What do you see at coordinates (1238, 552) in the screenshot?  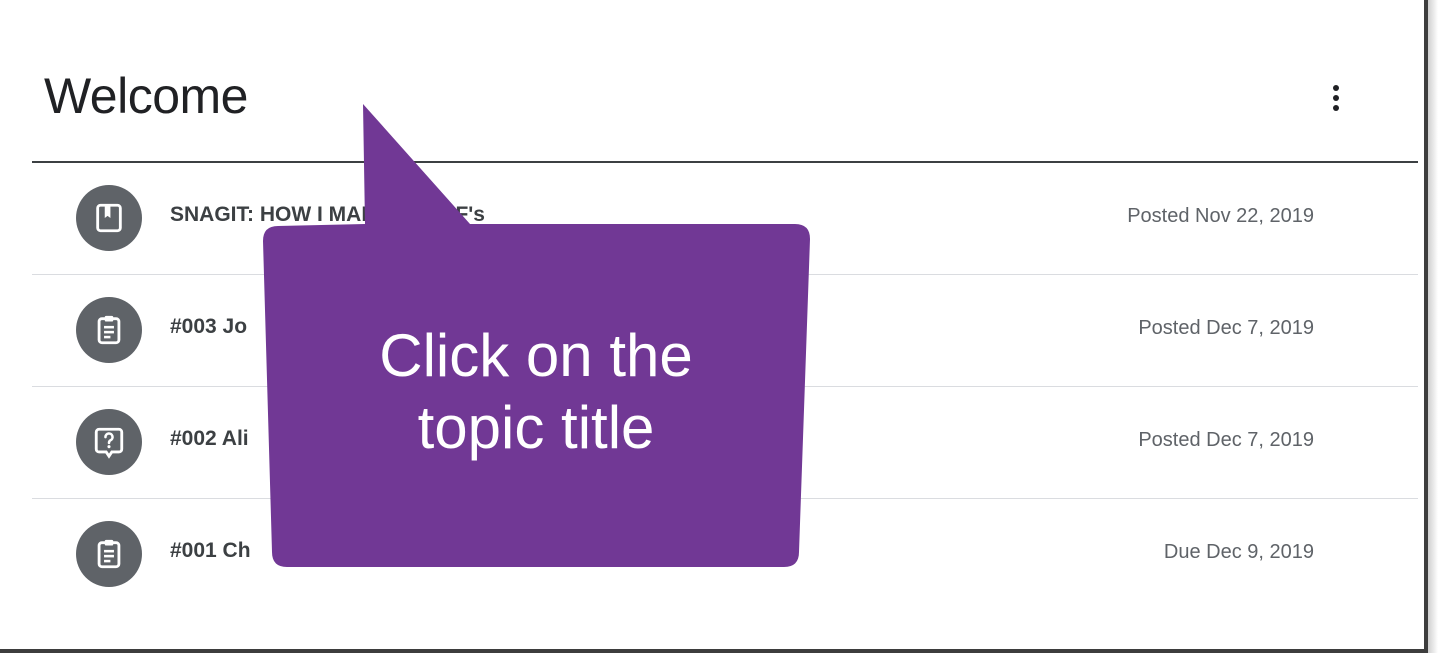 I see `item-date: Due Dec 9, 2019` at bounding box center [1238, 552].